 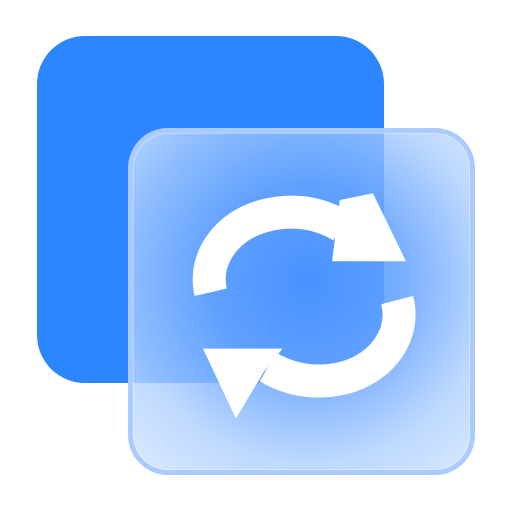 What do you see at coordinates (271, 246) in the screenshot?
I see `top-arrow-arc` at bounding box center [271, 246].